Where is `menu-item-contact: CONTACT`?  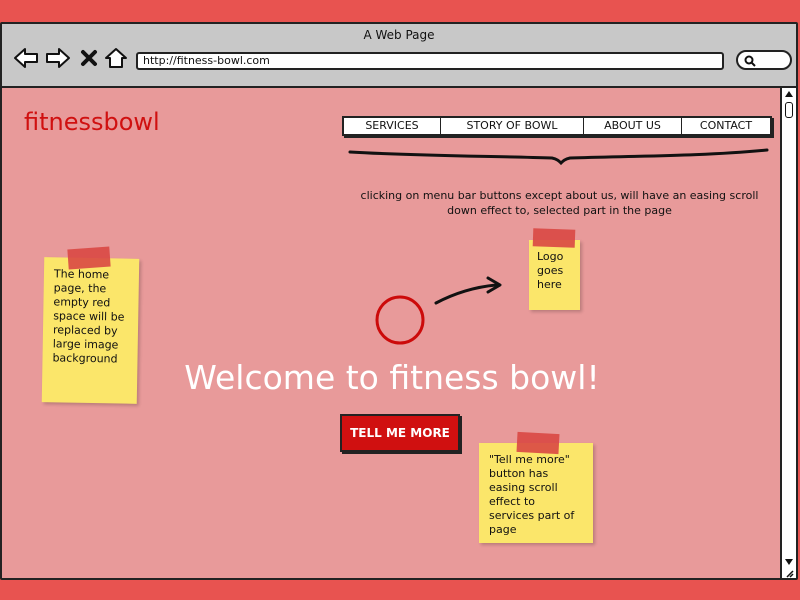 menu-item-contact: CONTACT is located at coordinates (726, 126).